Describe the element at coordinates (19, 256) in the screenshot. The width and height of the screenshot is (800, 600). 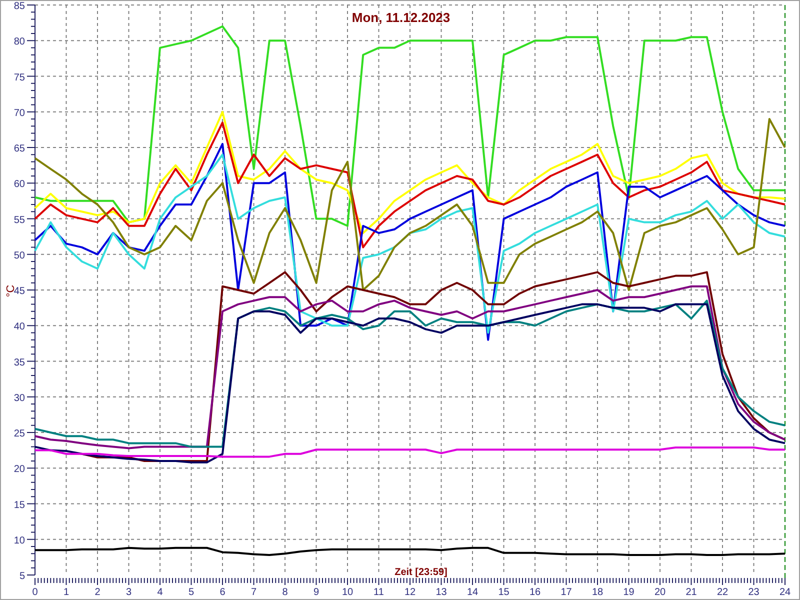
I see `y-tick-label: 50` at that location.